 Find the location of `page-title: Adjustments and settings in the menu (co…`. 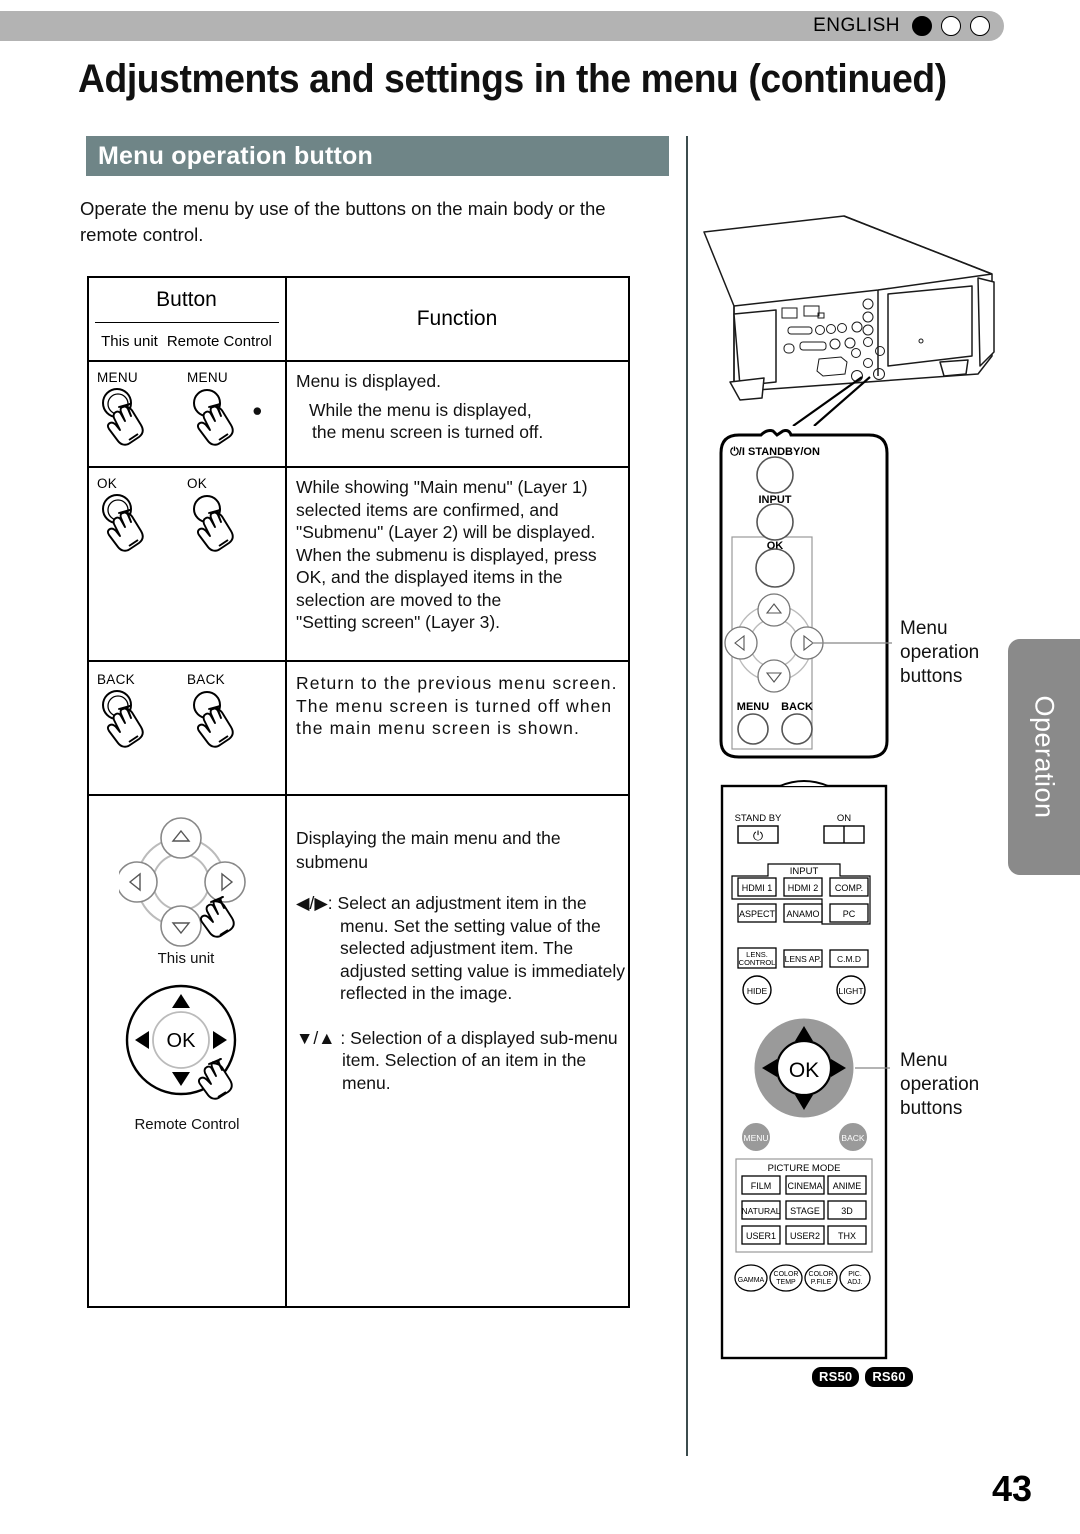

page-title: Adjustments and settings in the menu (co… is located at coordinates (512, 79).